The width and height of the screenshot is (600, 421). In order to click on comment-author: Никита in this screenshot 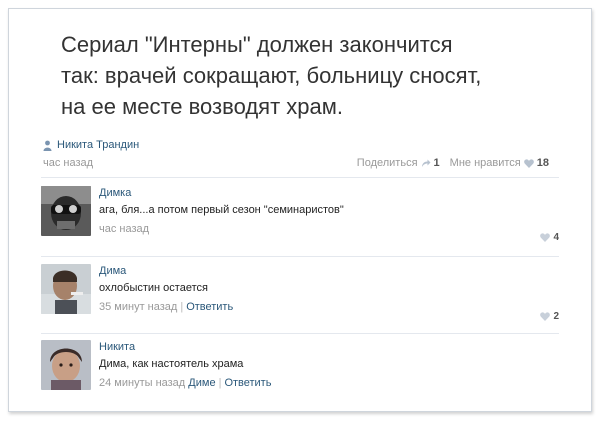, I will do `click(314, 347)`.